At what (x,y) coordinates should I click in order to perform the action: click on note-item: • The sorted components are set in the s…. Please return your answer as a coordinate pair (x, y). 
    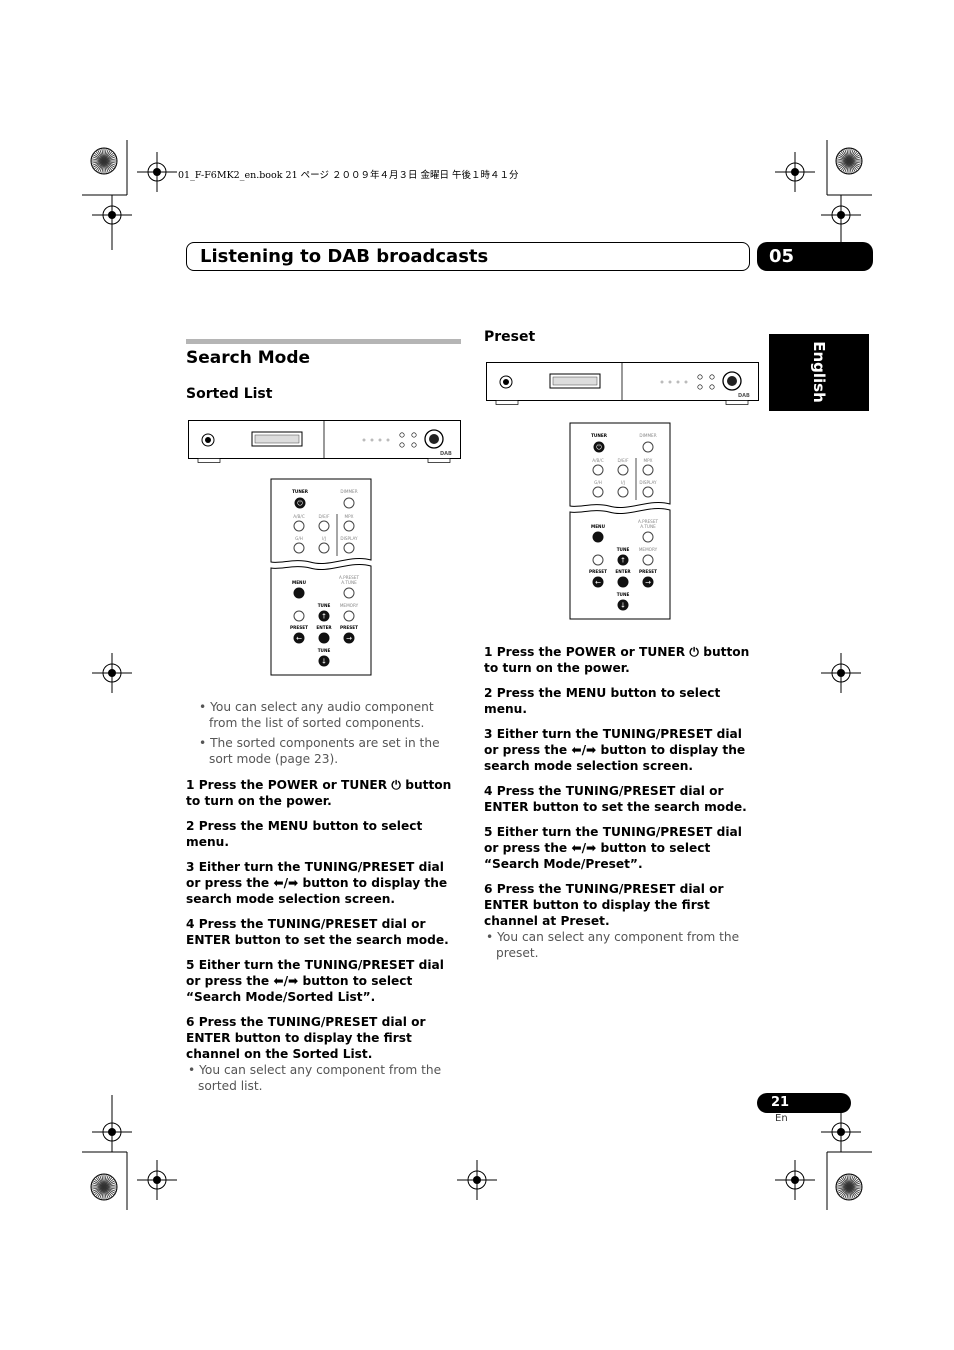
    Looking at the image, I should click on (319, 751).